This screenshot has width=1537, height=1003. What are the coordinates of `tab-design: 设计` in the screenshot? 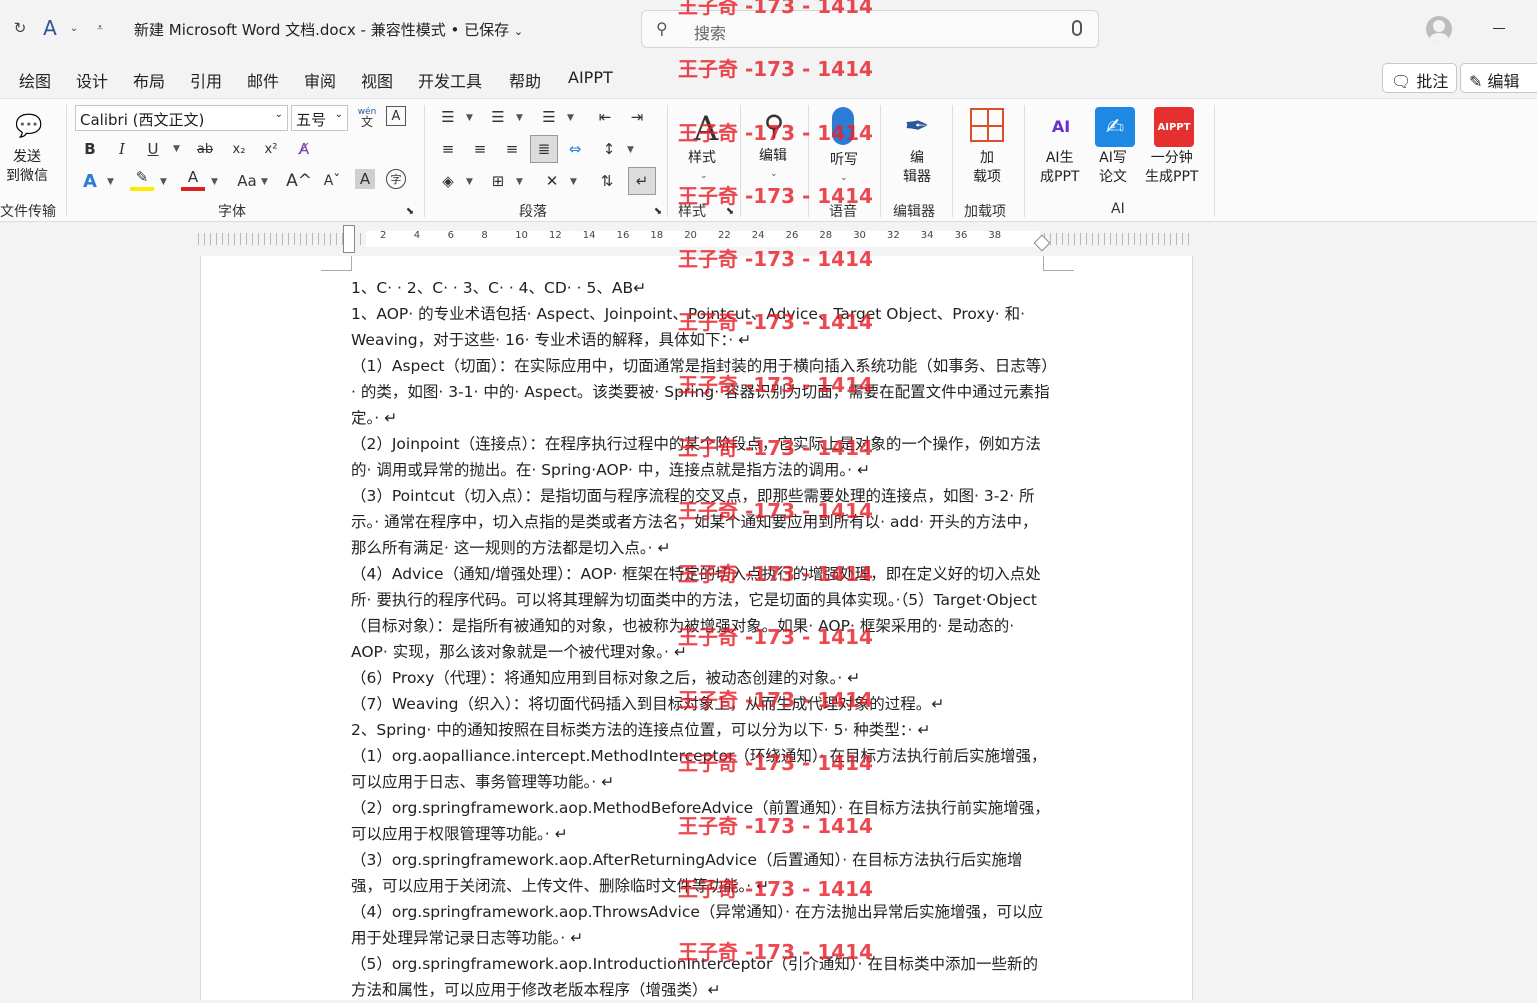 It's located at (92, 80).